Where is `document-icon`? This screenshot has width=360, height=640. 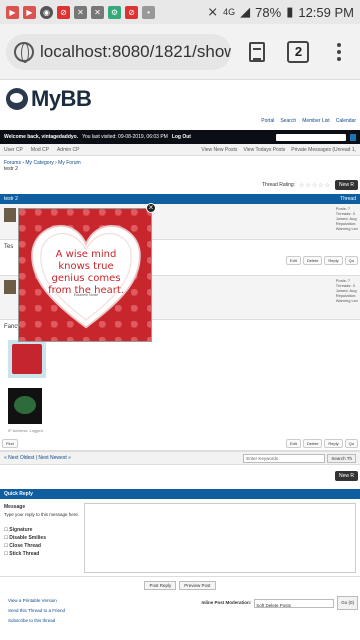 document-icon is located at coordinates (257, 51).